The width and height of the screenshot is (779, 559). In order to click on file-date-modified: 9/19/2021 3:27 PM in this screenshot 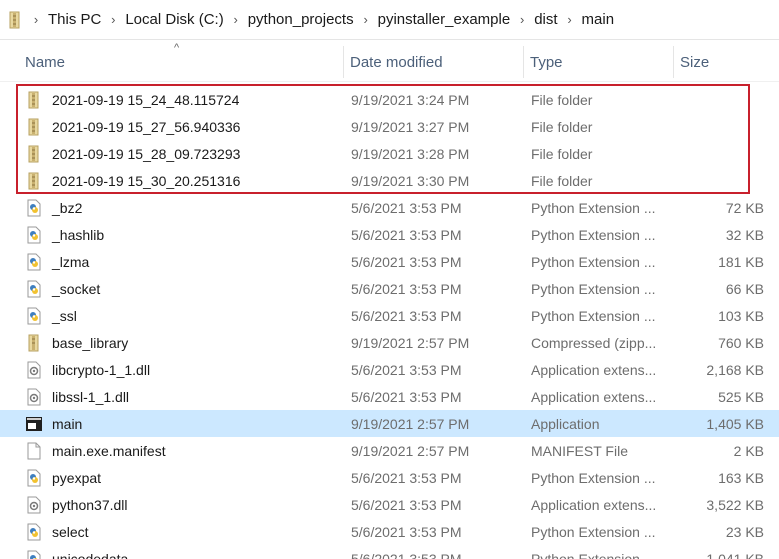, I will do `click(410, 126)`.